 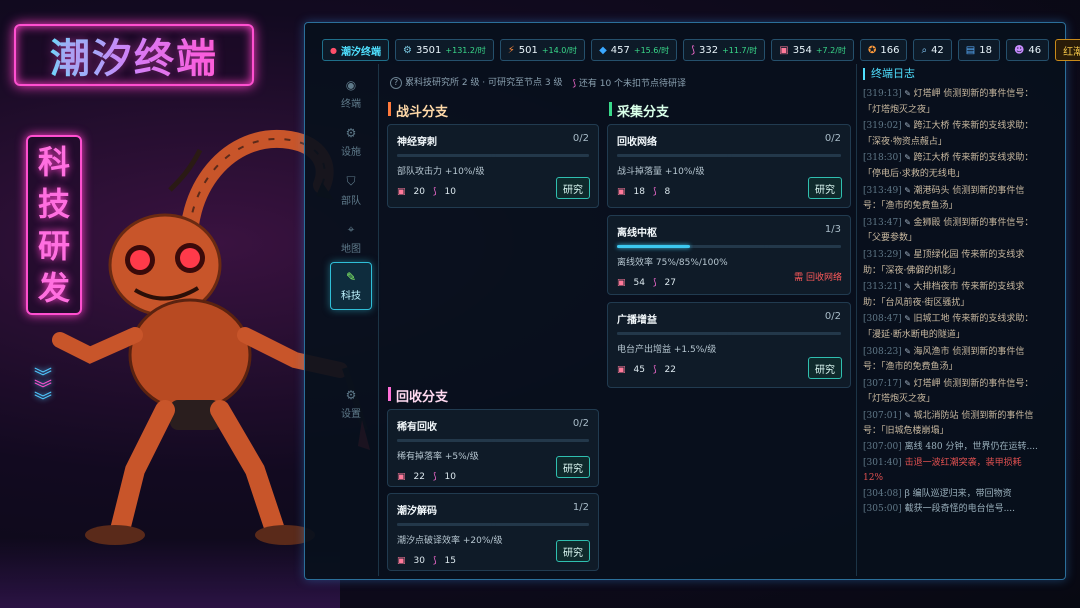 What do you see at coordinates (580, 423) in the screenshot?
I see `tech-level: 0/2` at bounding box center [580, 423].